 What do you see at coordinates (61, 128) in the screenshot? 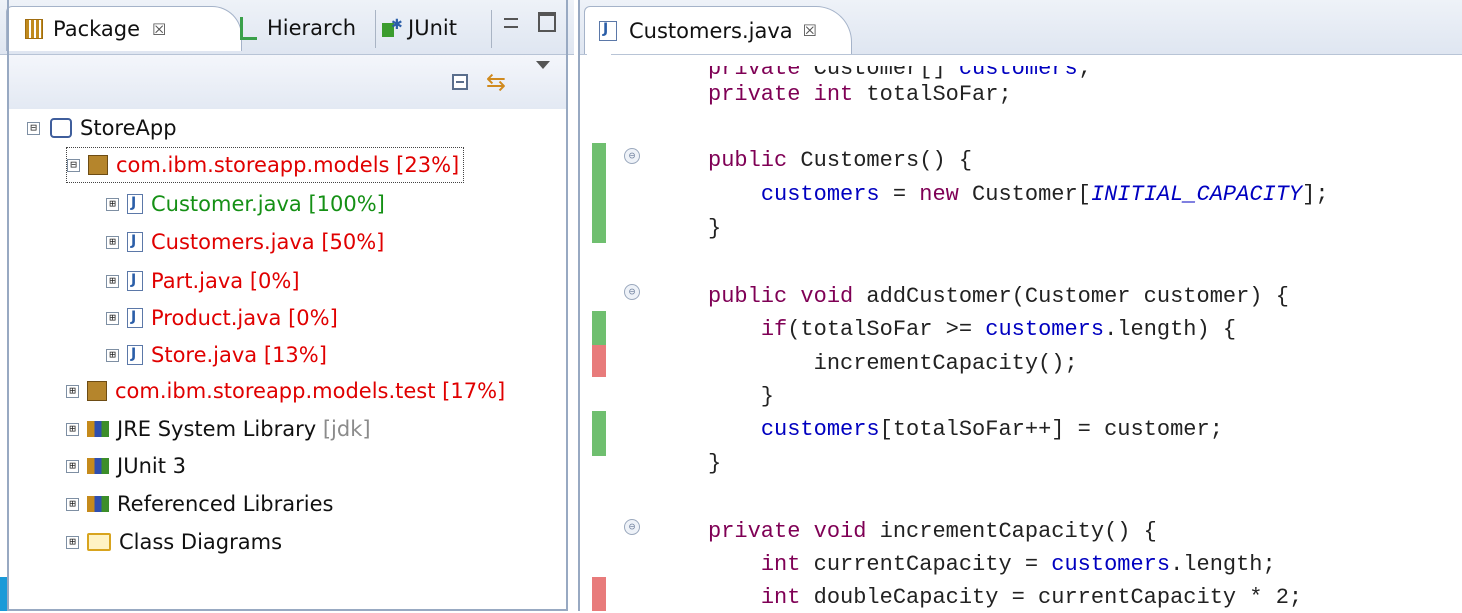
I see `project-icon` at bounding box center [61, 128].